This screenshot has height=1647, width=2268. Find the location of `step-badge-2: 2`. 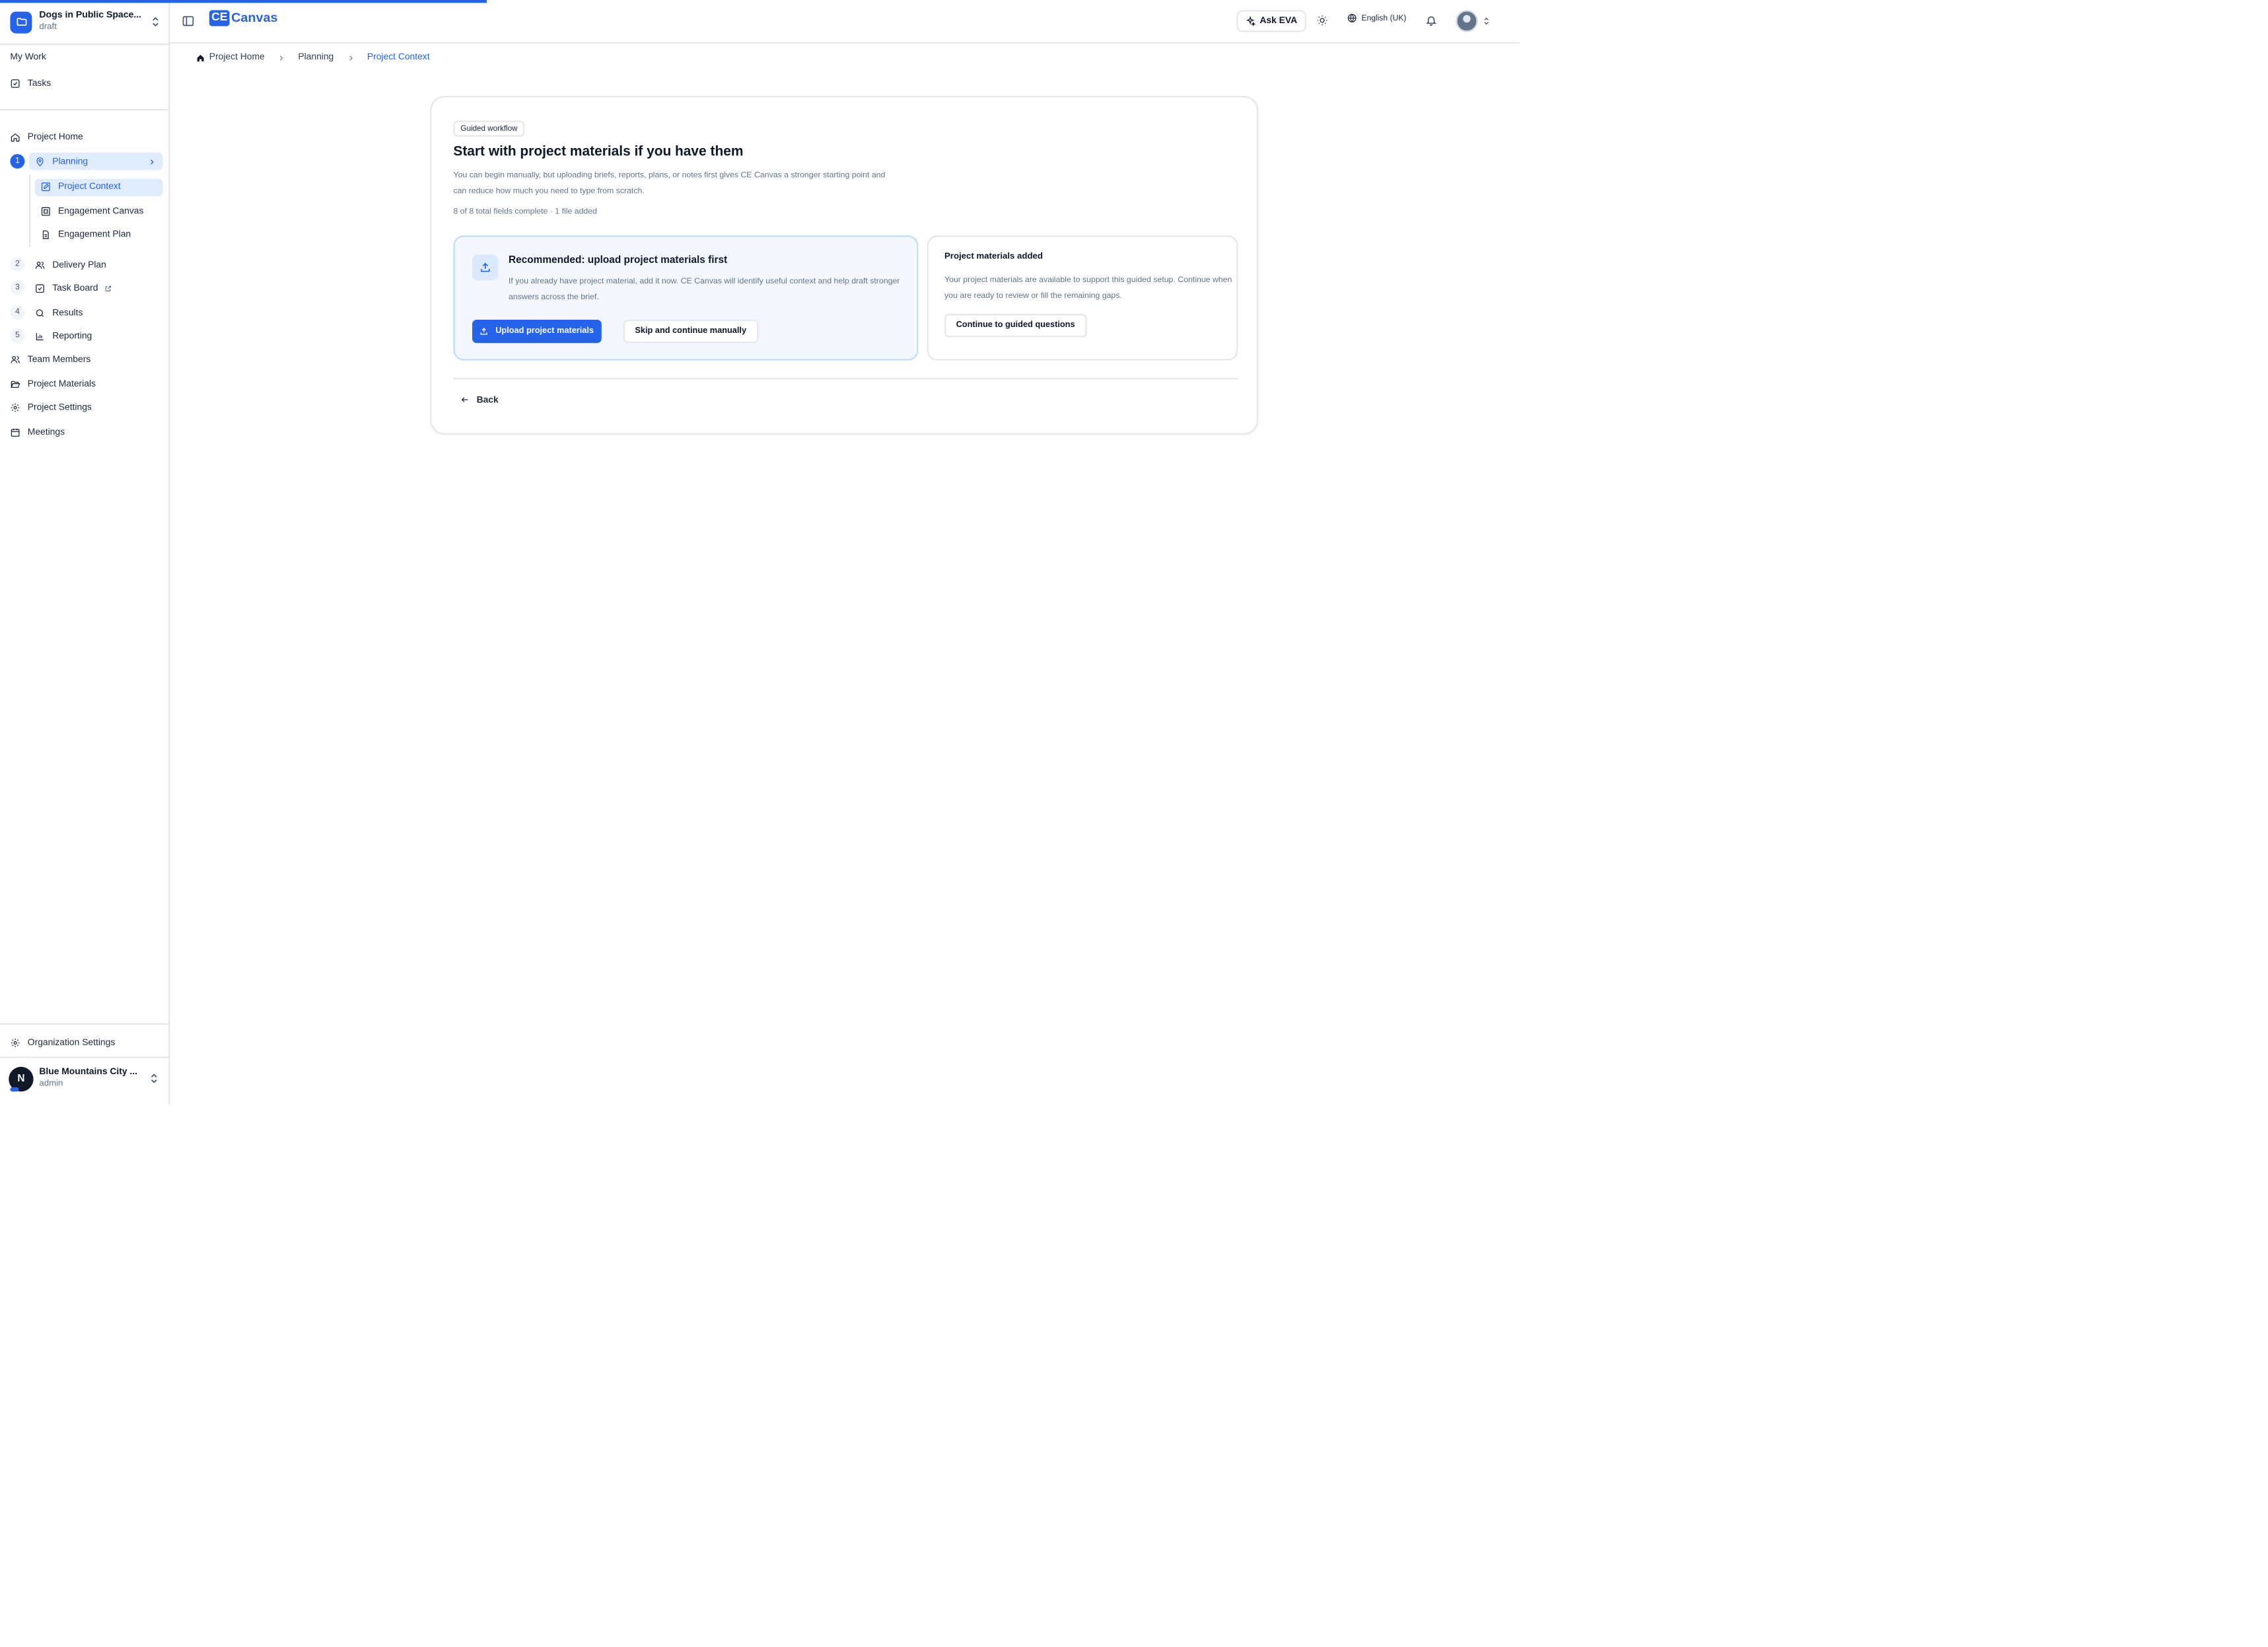

step-badge-2: 2 is located at coordinates (17, 264).